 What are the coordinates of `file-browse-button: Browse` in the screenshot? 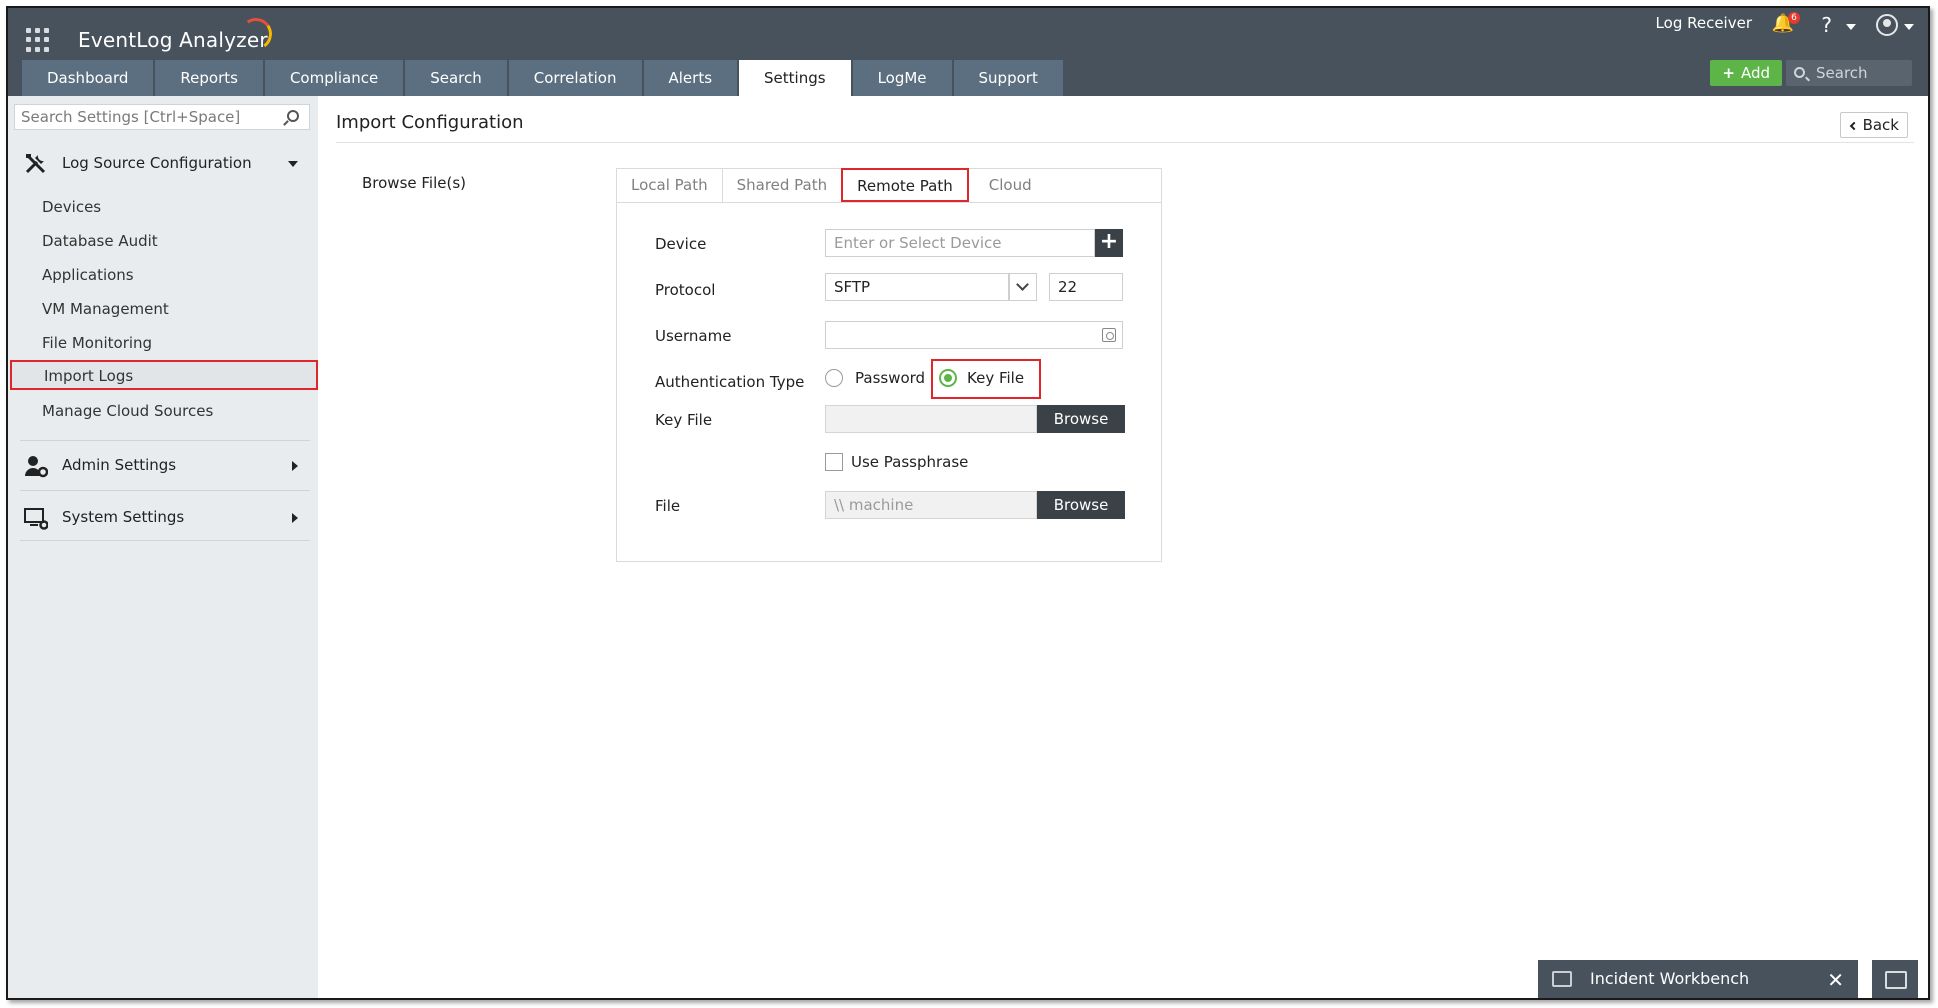 It's located at (1081, 505).